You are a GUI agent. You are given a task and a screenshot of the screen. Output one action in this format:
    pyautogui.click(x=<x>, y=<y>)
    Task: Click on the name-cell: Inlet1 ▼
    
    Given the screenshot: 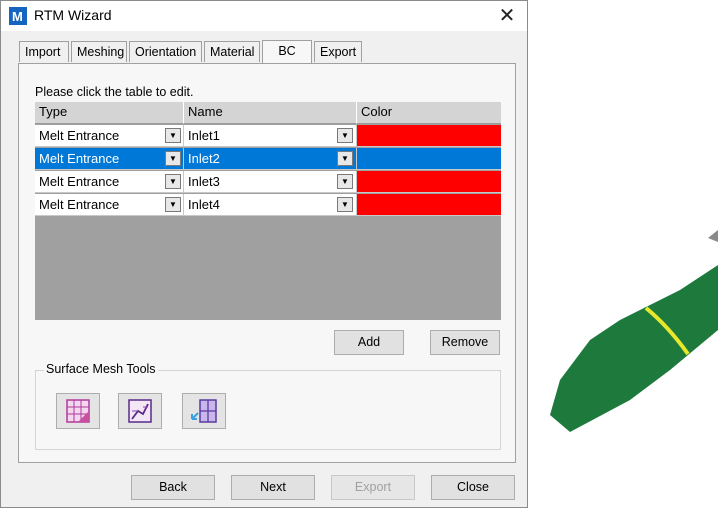 What is the action you would take?
    pyautogui.click(x=270, y=136)
    